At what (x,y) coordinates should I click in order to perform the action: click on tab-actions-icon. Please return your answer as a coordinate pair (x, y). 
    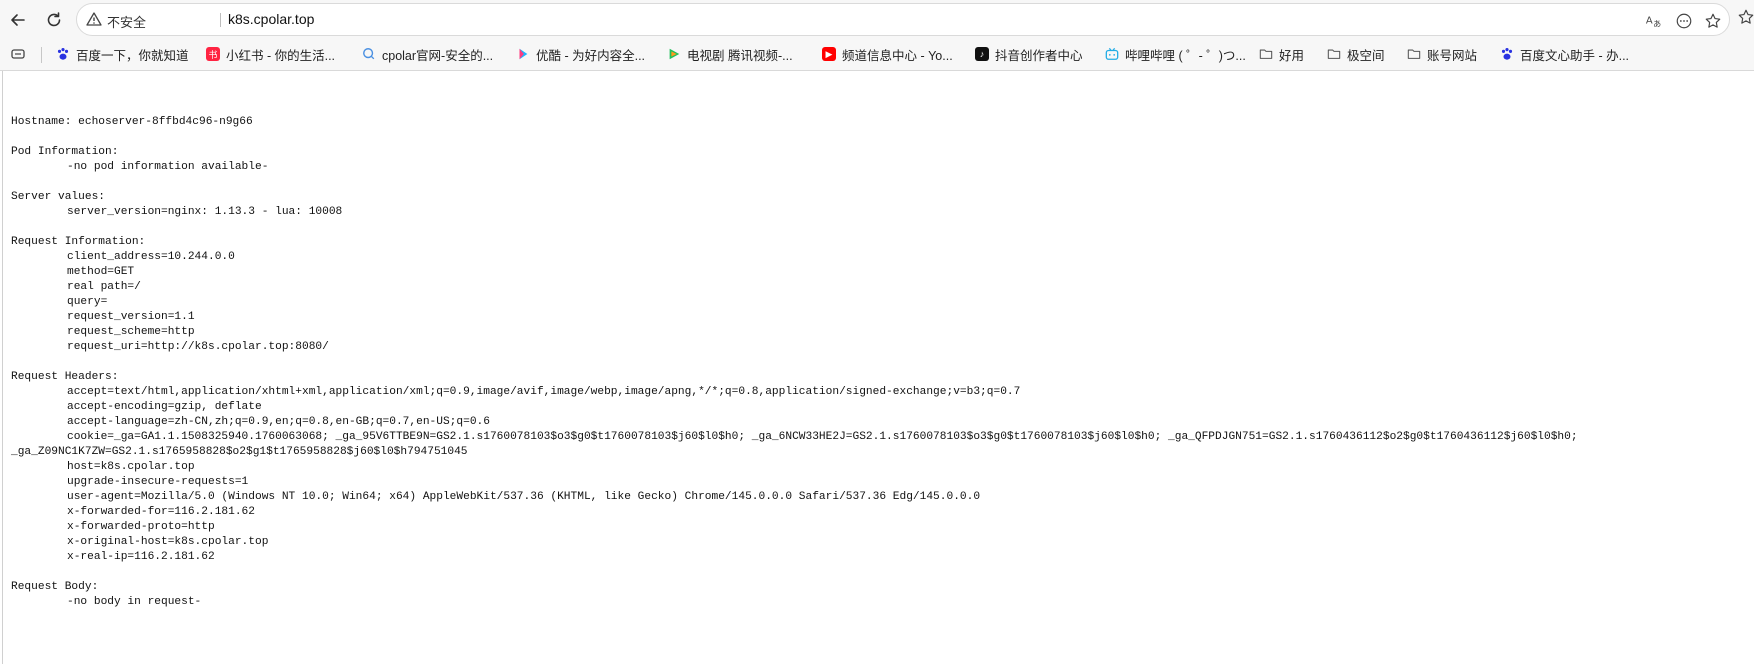
    Looking at the image, I should click on (18, 54).